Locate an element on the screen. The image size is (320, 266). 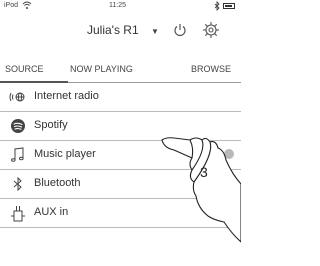
tab-bar: SOURCE NOW PLAYING BROWSE is located at coordinates (120, 69).